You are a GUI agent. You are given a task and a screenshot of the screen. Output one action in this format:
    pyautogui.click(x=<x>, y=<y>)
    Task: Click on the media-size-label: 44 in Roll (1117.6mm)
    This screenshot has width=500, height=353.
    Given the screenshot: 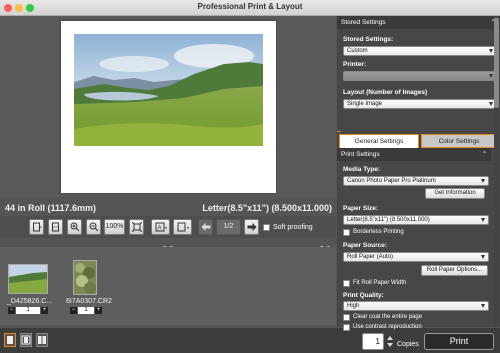 What is the action you would take?
    pyautogui.click(x=51, y=208)
    